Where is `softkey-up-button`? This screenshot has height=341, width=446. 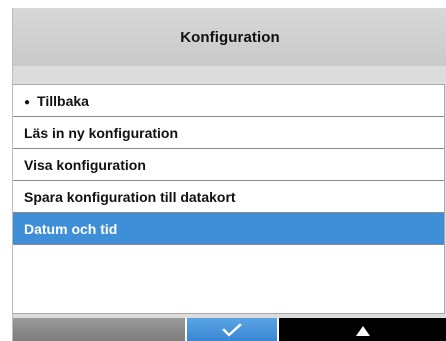 softkey-up-button is located at coordinates (362, 329).